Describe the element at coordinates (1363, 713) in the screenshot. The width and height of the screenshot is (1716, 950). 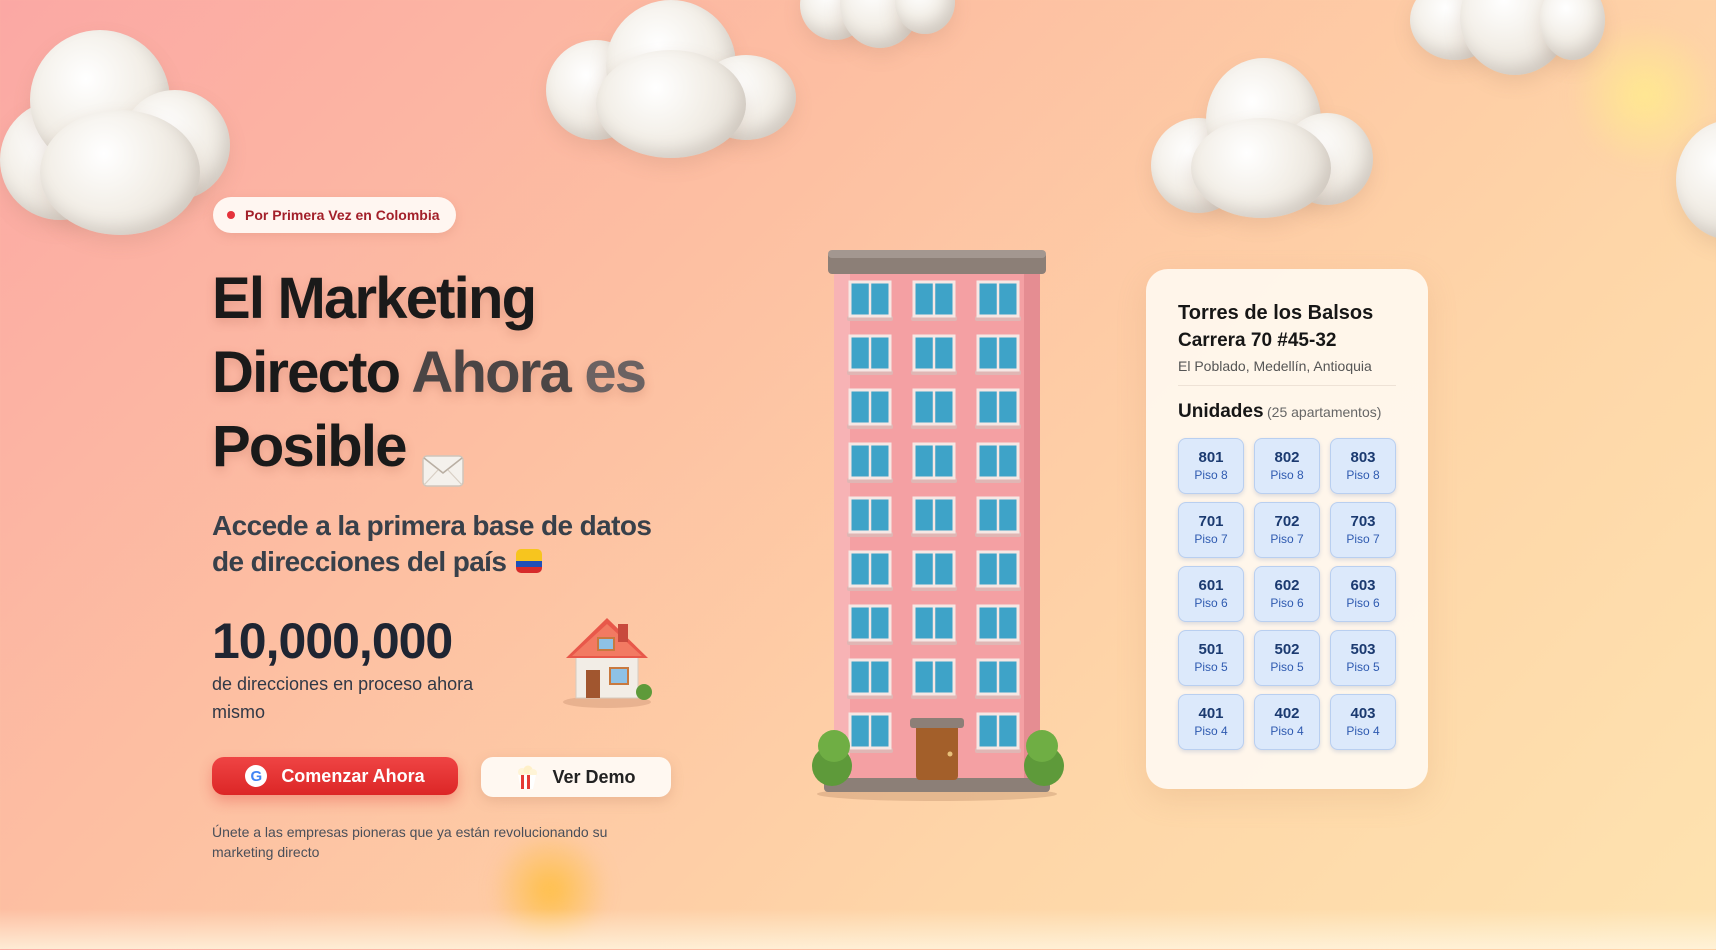
I see `unit-number: 403` at that location.